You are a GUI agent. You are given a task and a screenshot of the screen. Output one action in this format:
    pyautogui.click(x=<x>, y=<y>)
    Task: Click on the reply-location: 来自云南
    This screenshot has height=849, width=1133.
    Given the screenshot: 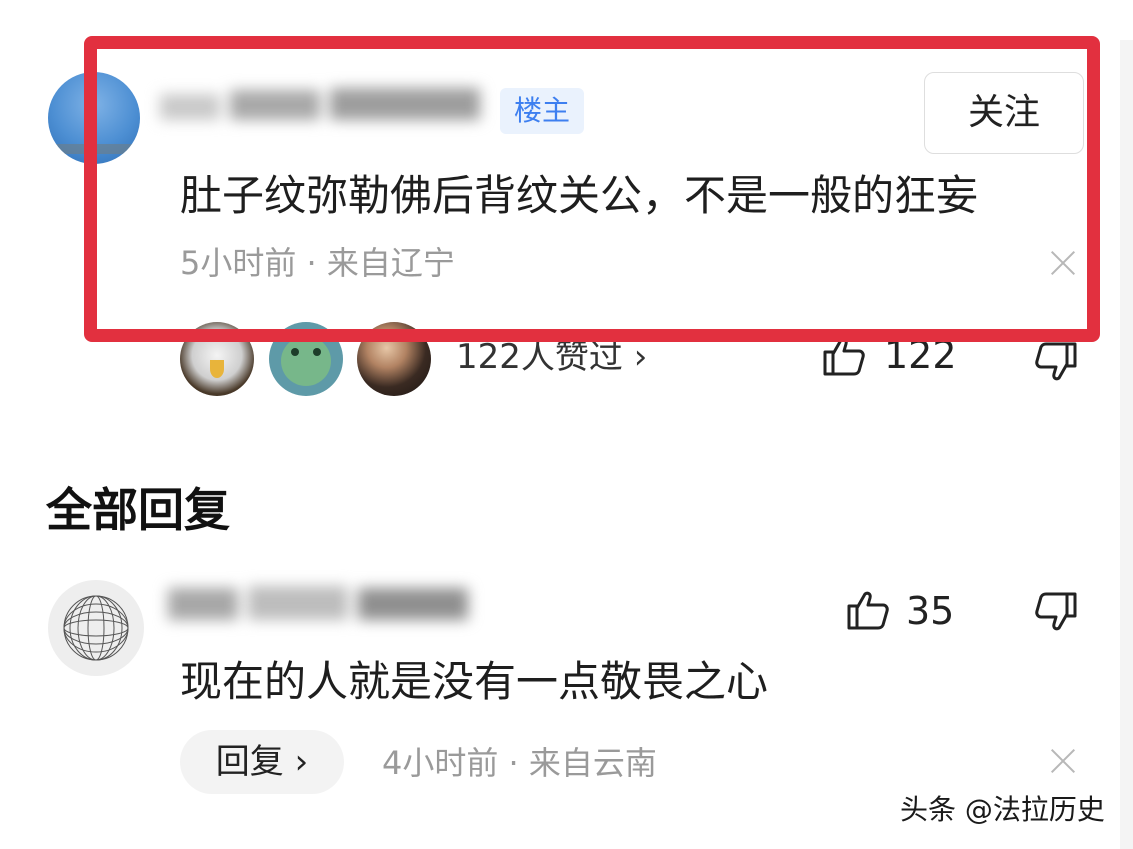 What is the action you would take?
    pyautogui.click(x=592, y=763)
    